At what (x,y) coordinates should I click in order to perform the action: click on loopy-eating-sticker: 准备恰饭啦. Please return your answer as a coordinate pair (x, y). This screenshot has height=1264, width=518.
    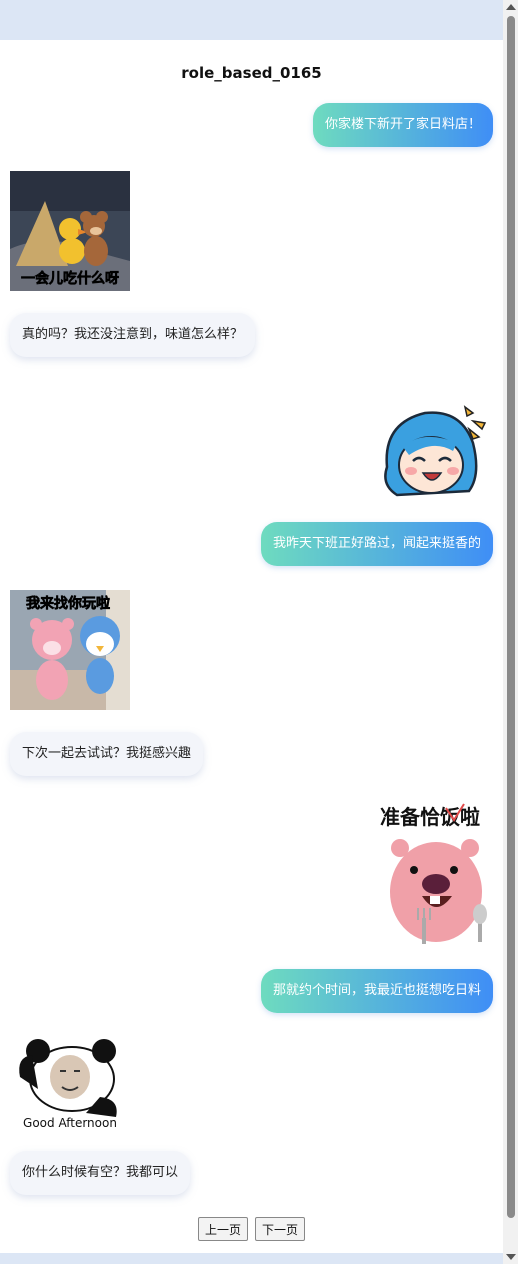
    Looking at the image, I should click on (431, 874).